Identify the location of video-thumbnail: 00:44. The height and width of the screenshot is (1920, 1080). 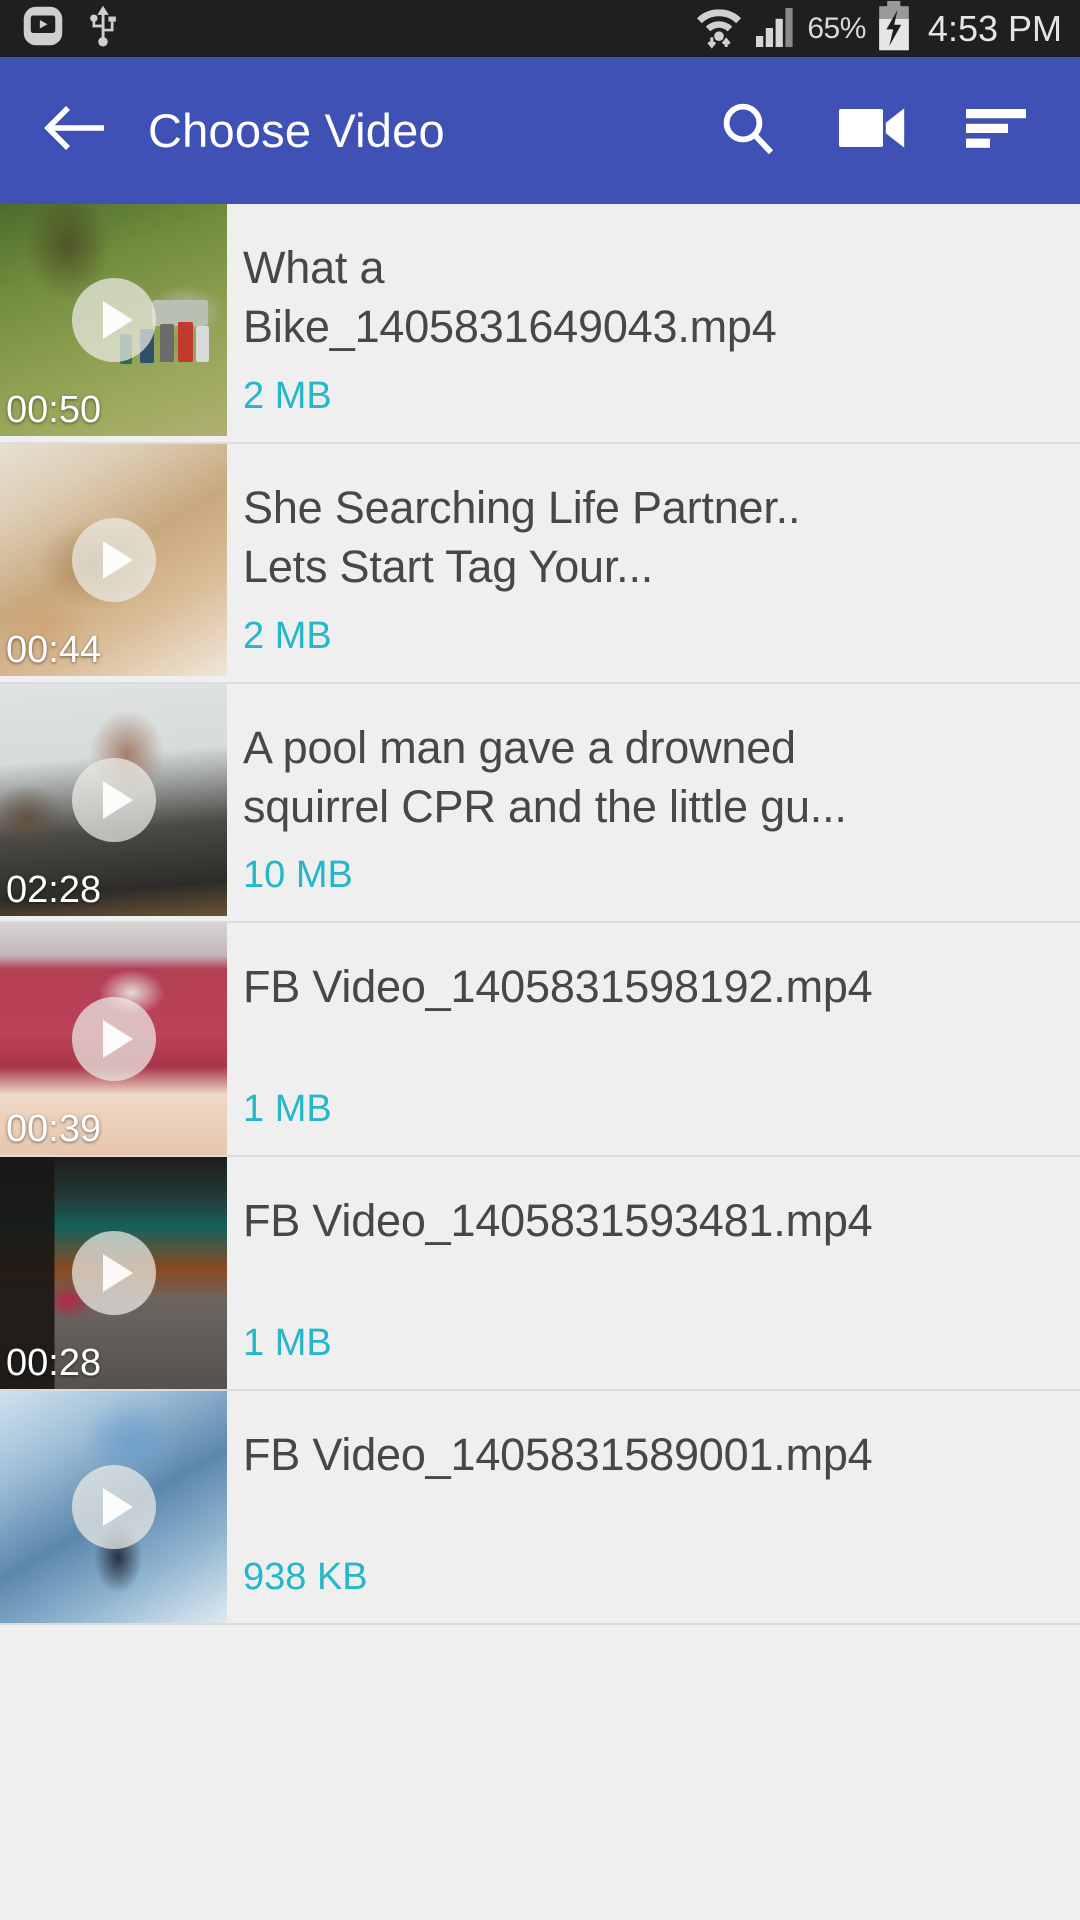
(113, 559).